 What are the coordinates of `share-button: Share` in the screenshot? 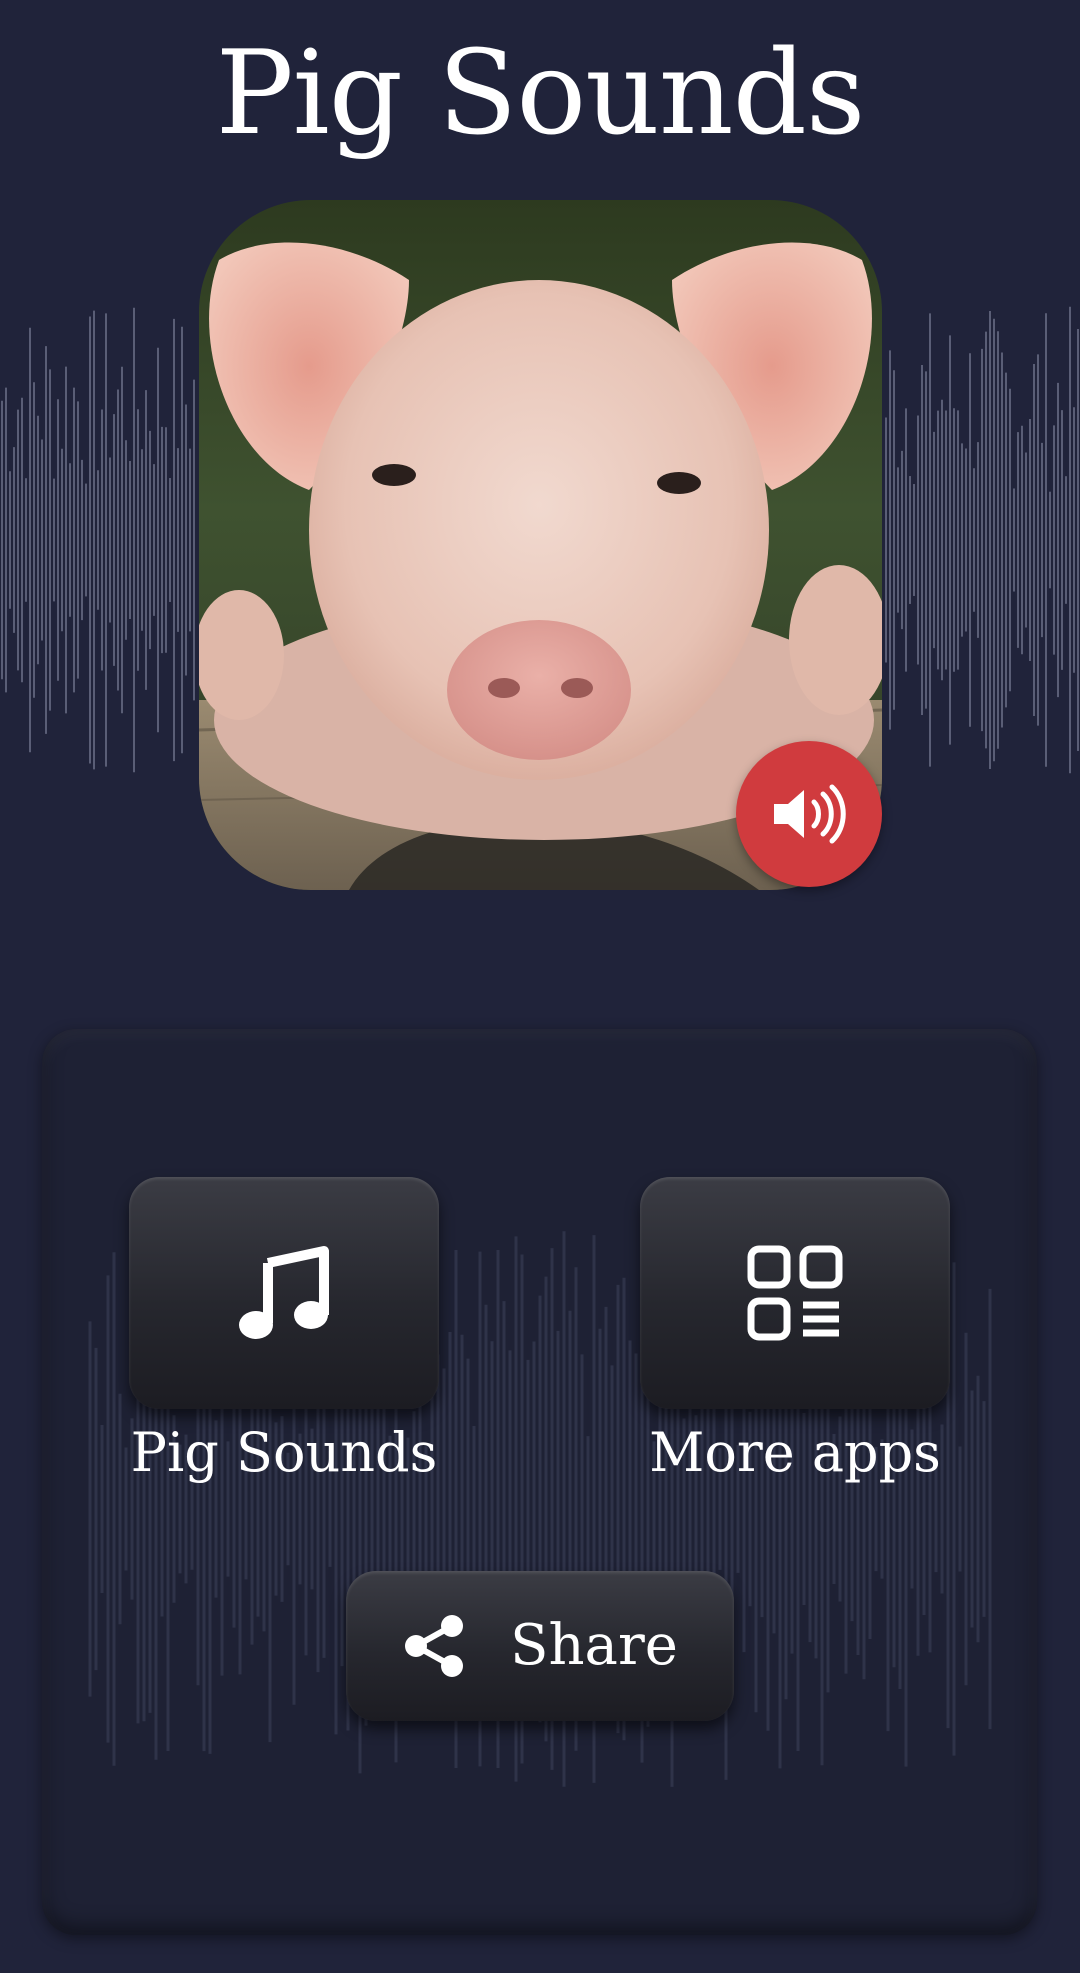 It's located at (540, 1646).